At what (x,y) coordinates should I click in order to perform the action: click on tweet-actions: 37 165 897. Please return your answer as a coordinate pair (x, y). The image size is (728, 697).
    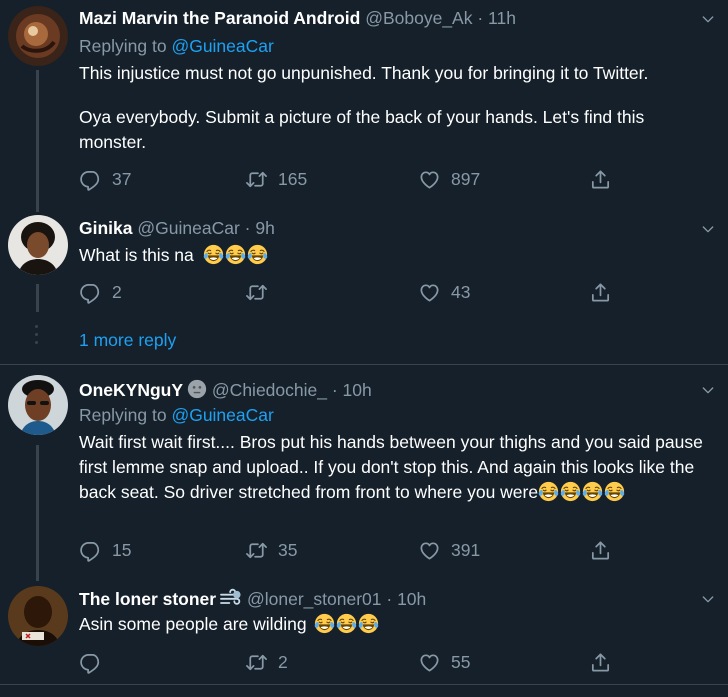
    Looking at the image, I should click on (359, 179).